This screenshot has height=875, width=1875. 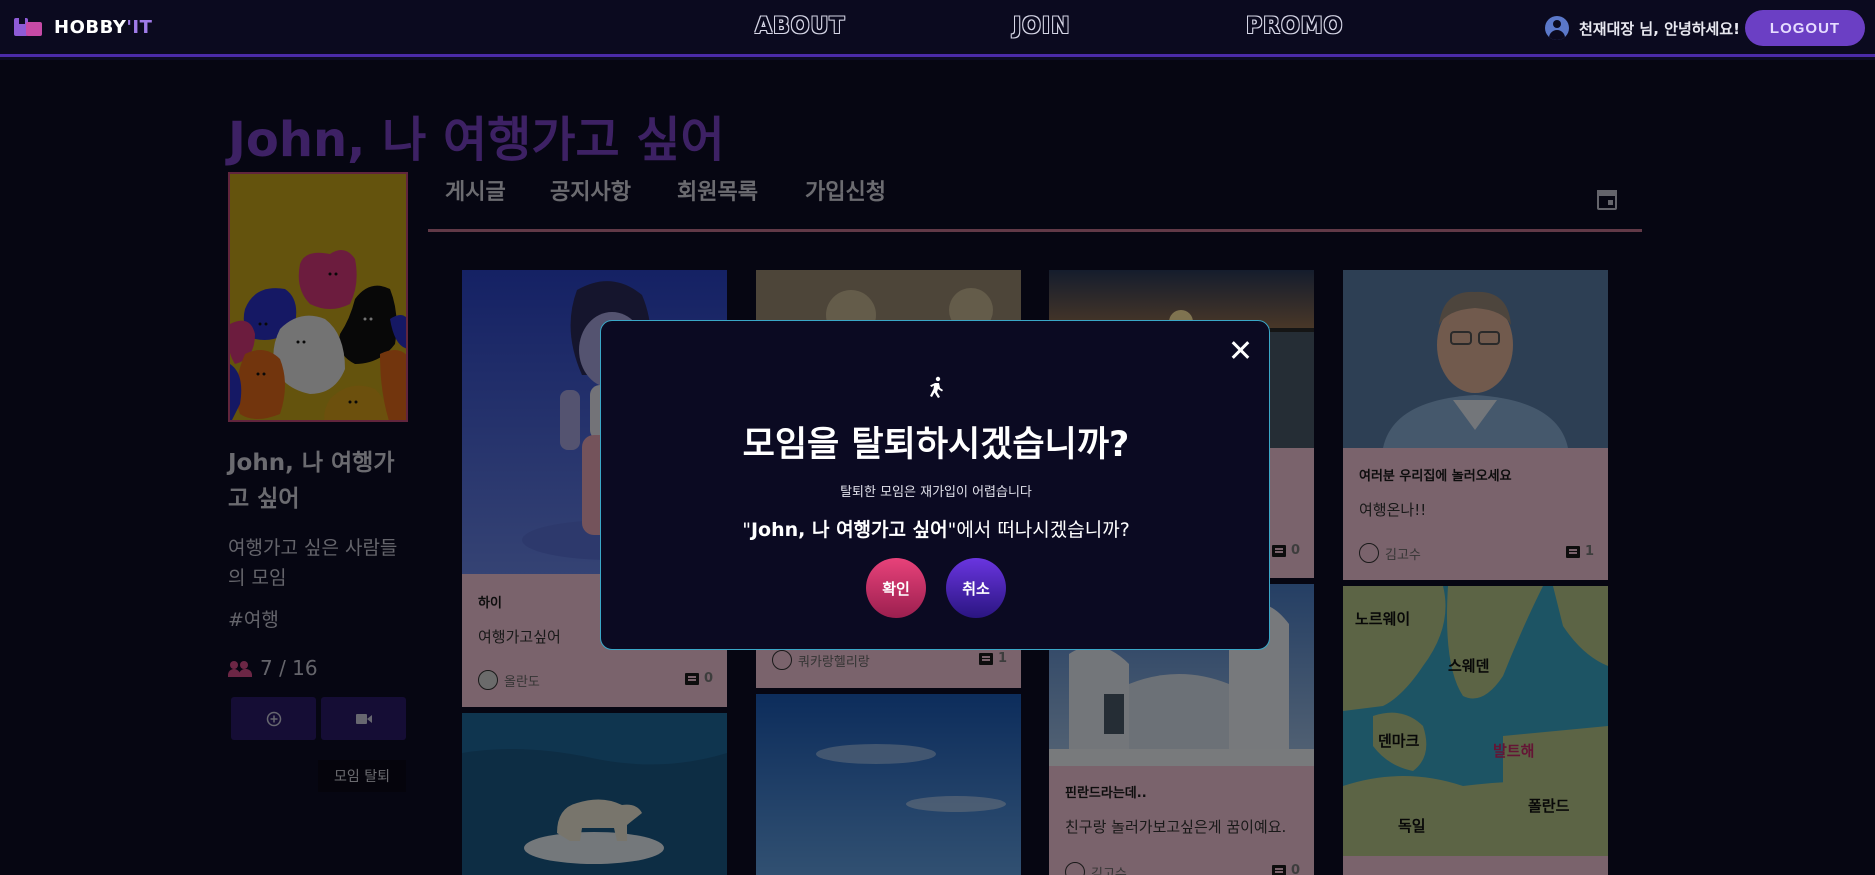 What do you see at coordinates (1557, 28) in the screenshot?
I see `account-circle-icon` at bounding box center [1557, 28].